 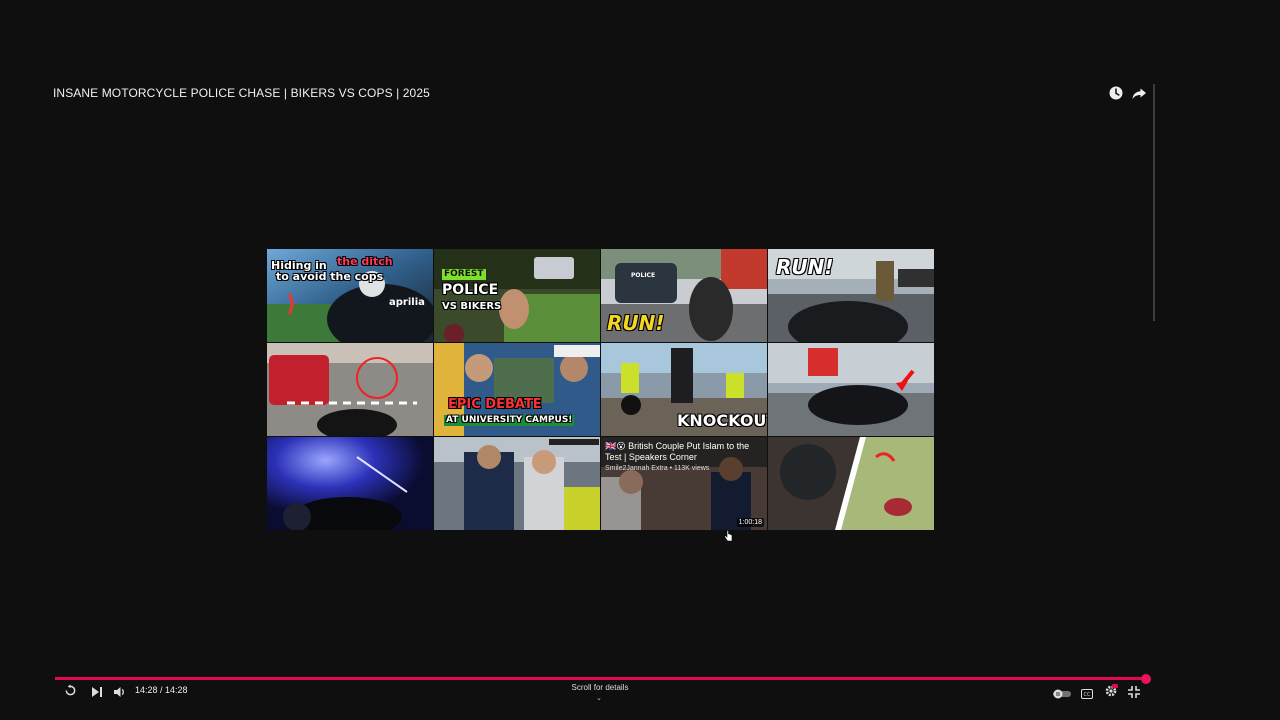 I want to click on endscreen-video-tile: POLICE RUN!, so click(x=684, y=295).